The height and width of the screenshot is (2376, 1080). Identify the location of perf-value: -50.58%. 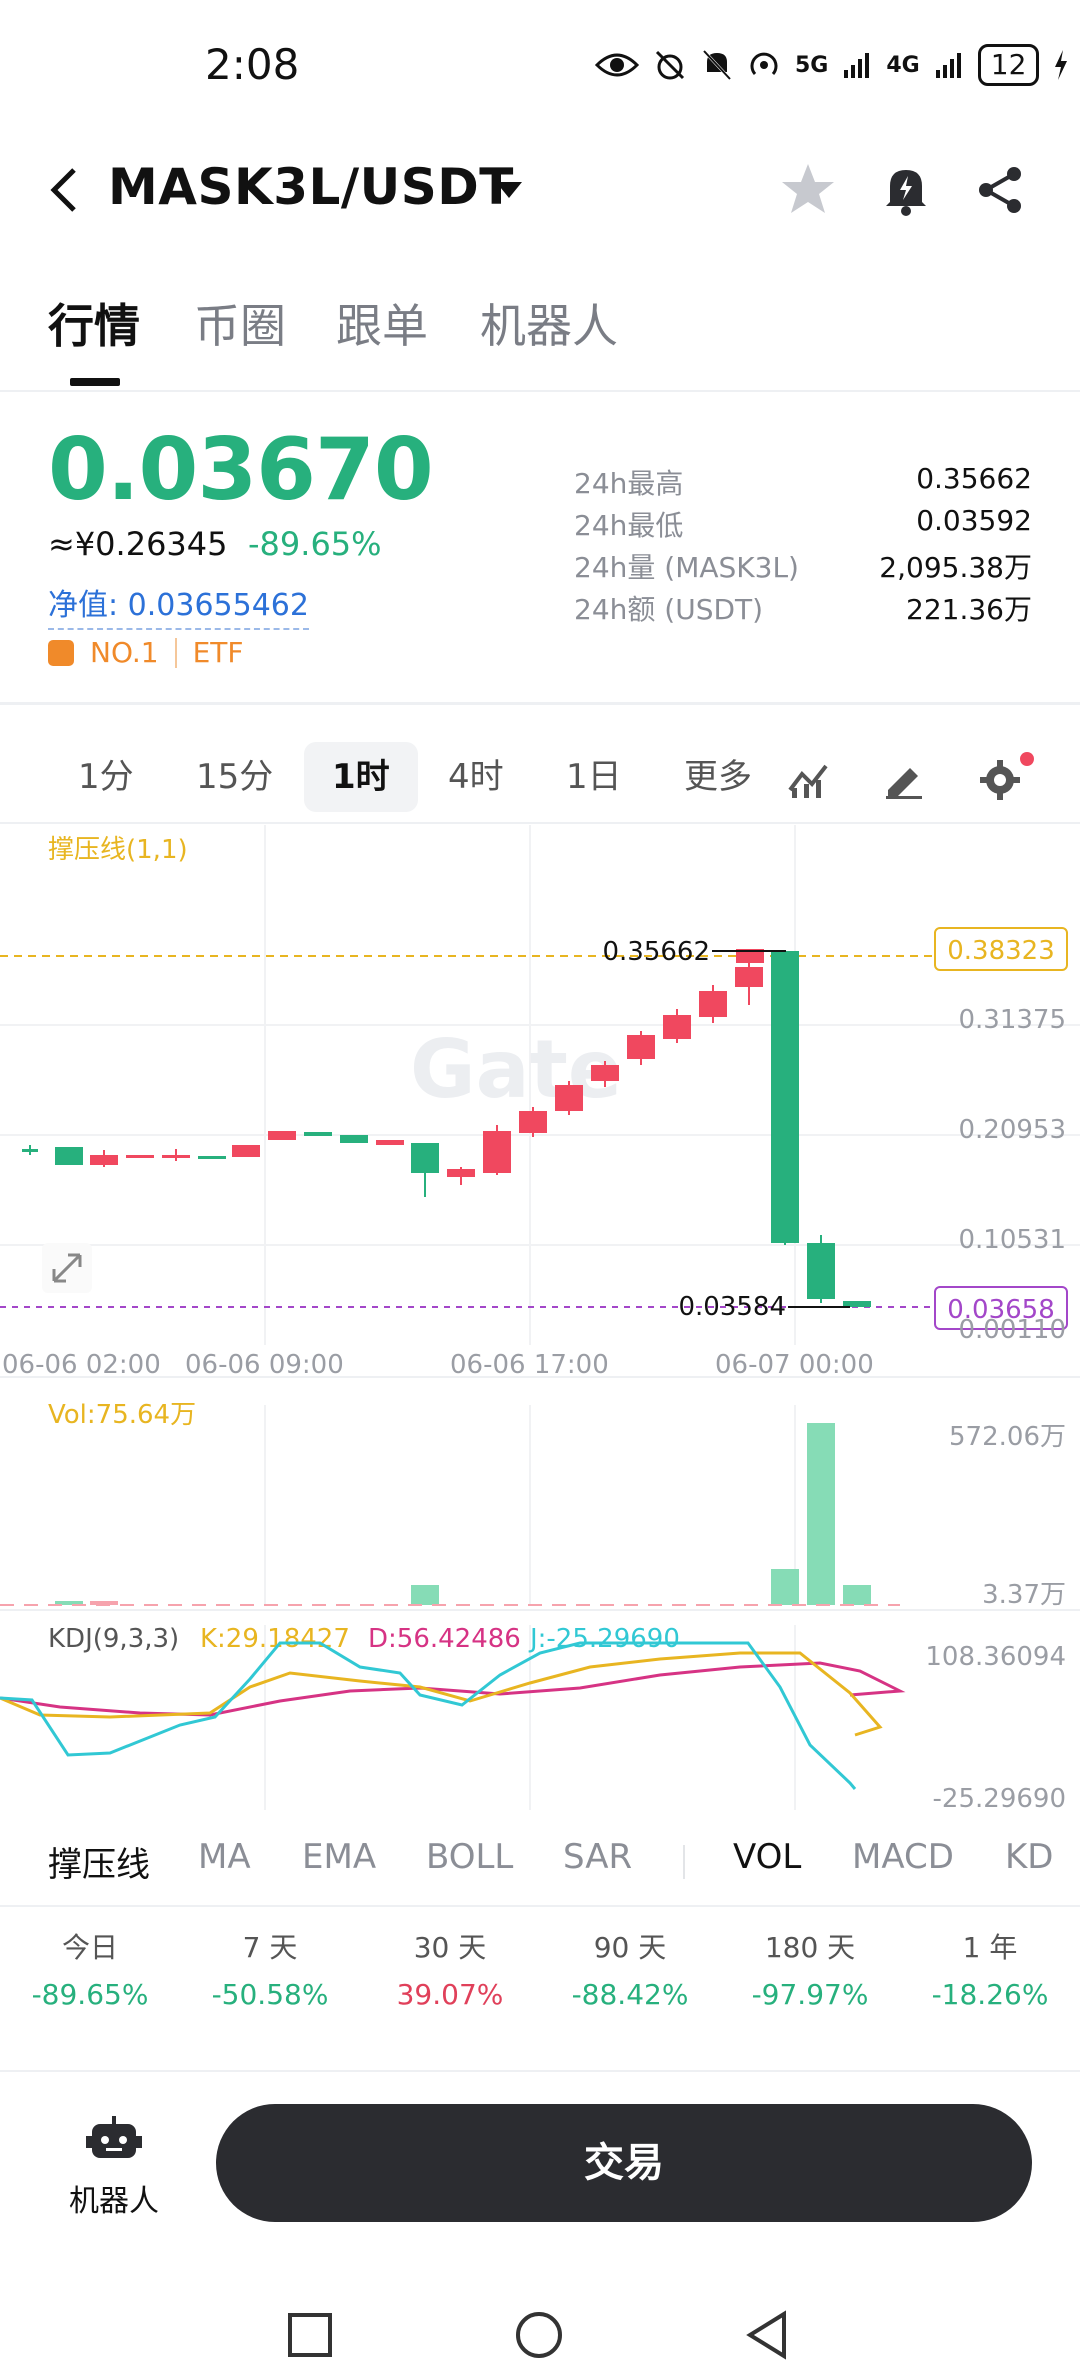
(270, 1994).